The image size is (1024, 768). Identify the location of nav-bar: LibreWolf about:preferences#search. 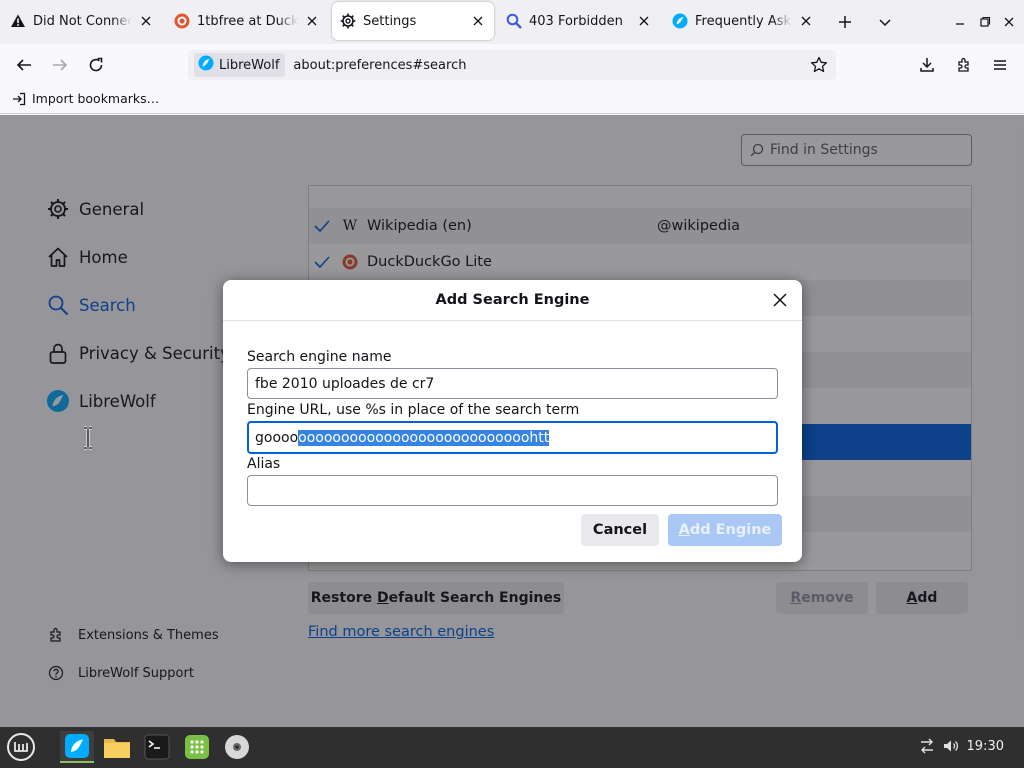
(512, 65).